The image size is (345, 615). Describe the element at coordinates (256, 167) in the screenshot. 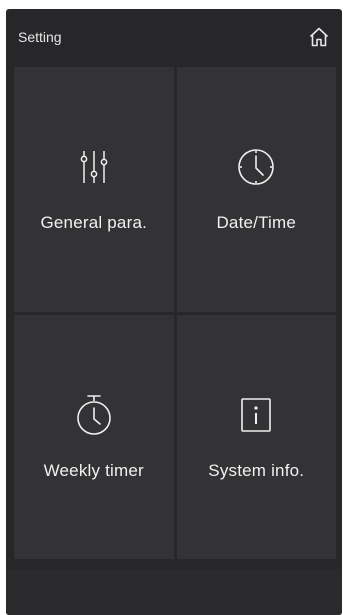

I see `clock-icon` at that location.